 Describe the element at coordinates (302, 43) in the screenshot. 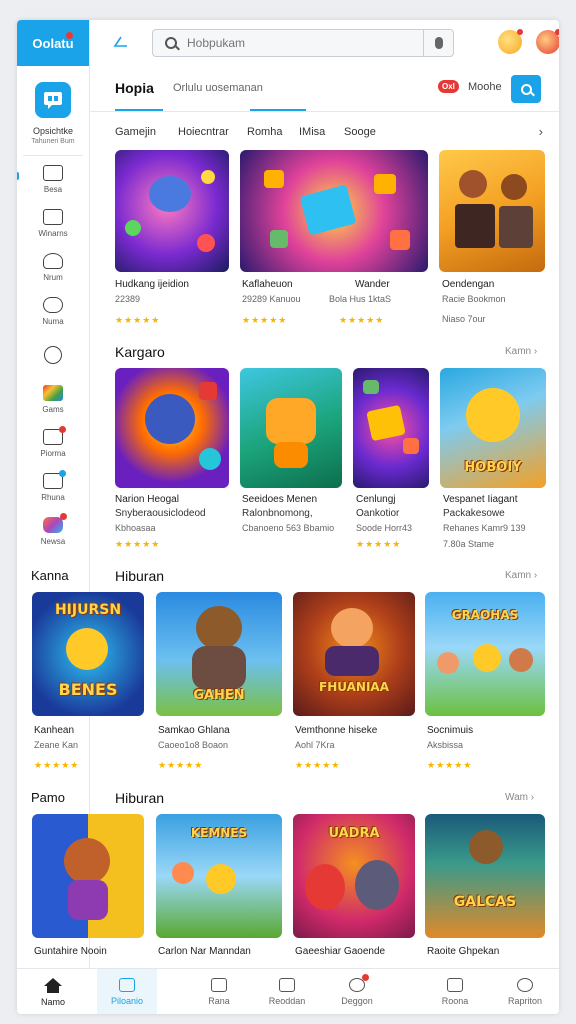

I see `search-input` at that location.